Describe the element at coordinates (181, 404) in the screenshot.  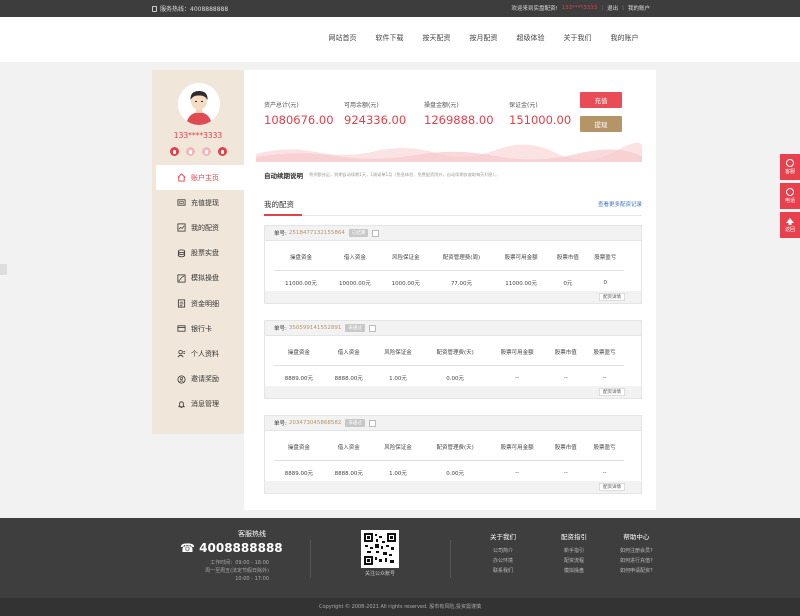
I see `bell-icon` at that location.